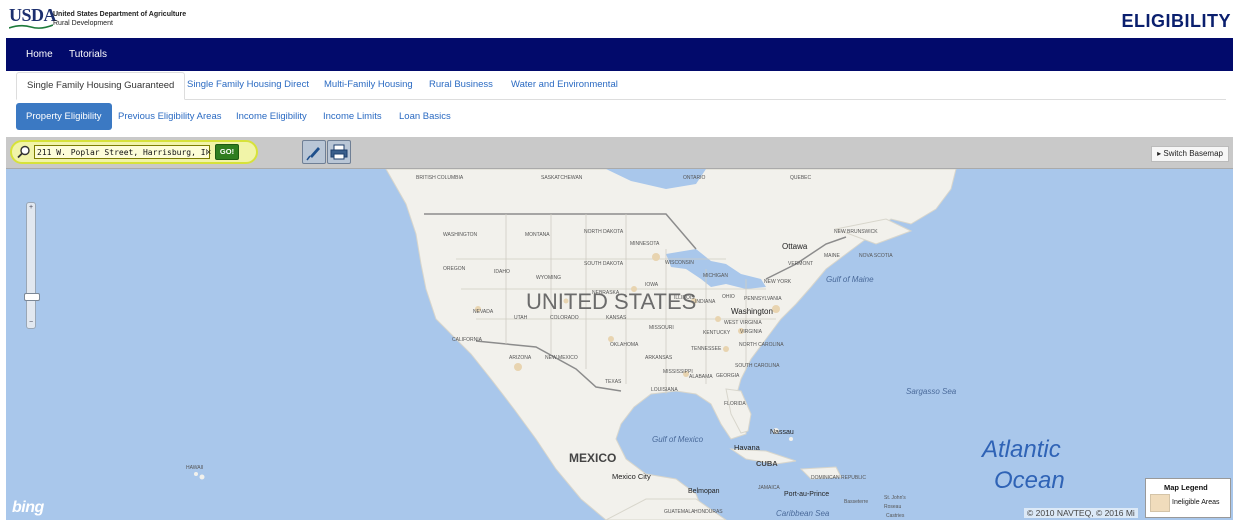 The width and height of the screenshot is (1243, 520). I want to click on label-caribbean-sea: Caribbean Sea, so click(803, 513).